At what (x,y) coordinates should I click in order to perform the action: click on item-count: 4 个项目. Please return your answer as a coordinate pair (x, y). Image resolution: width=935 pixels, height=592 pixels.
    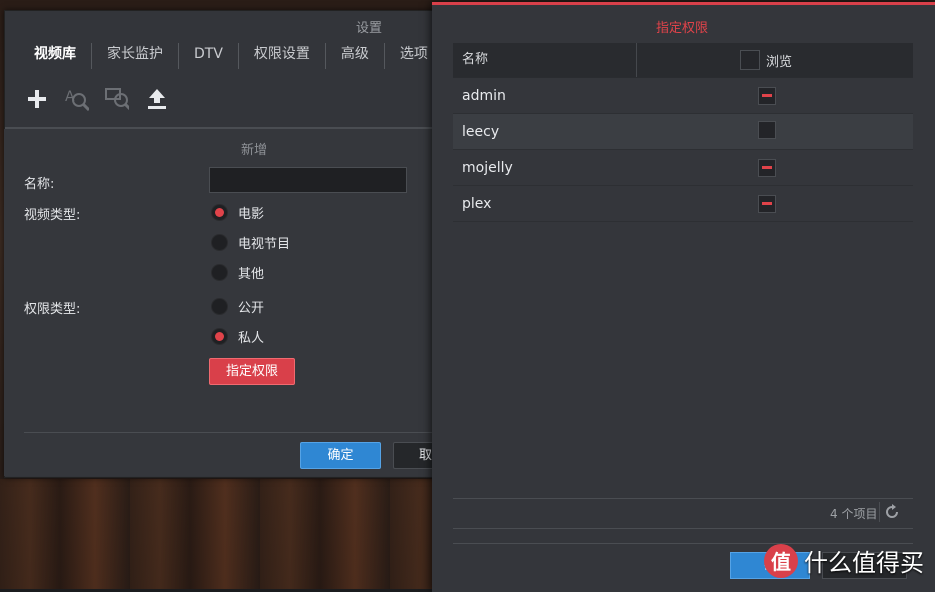
    Looking at the image, I should click on (854, 514).